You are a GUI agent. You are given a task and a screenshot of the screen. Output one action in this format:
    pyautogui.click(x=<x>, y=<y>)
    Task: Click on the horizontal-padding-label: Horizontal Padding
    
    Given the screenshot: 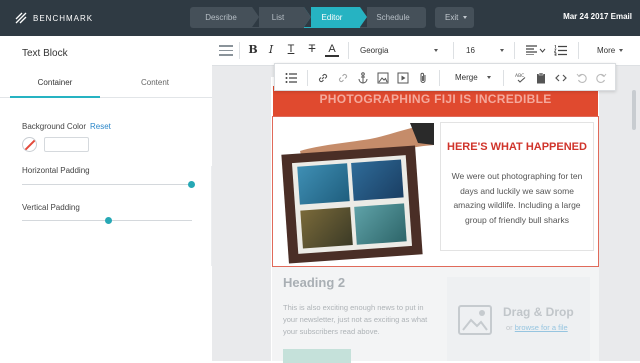 What is the action you would take?
    pyautogui.click(x=56, y=170)
    